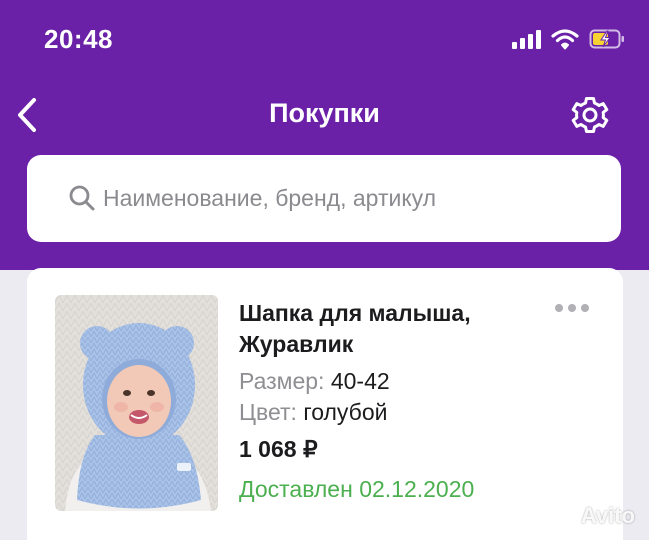  What do you see at coordinates (82, 198) in the screenshot?
I see `search-icon` at bounding box center [82, 198].